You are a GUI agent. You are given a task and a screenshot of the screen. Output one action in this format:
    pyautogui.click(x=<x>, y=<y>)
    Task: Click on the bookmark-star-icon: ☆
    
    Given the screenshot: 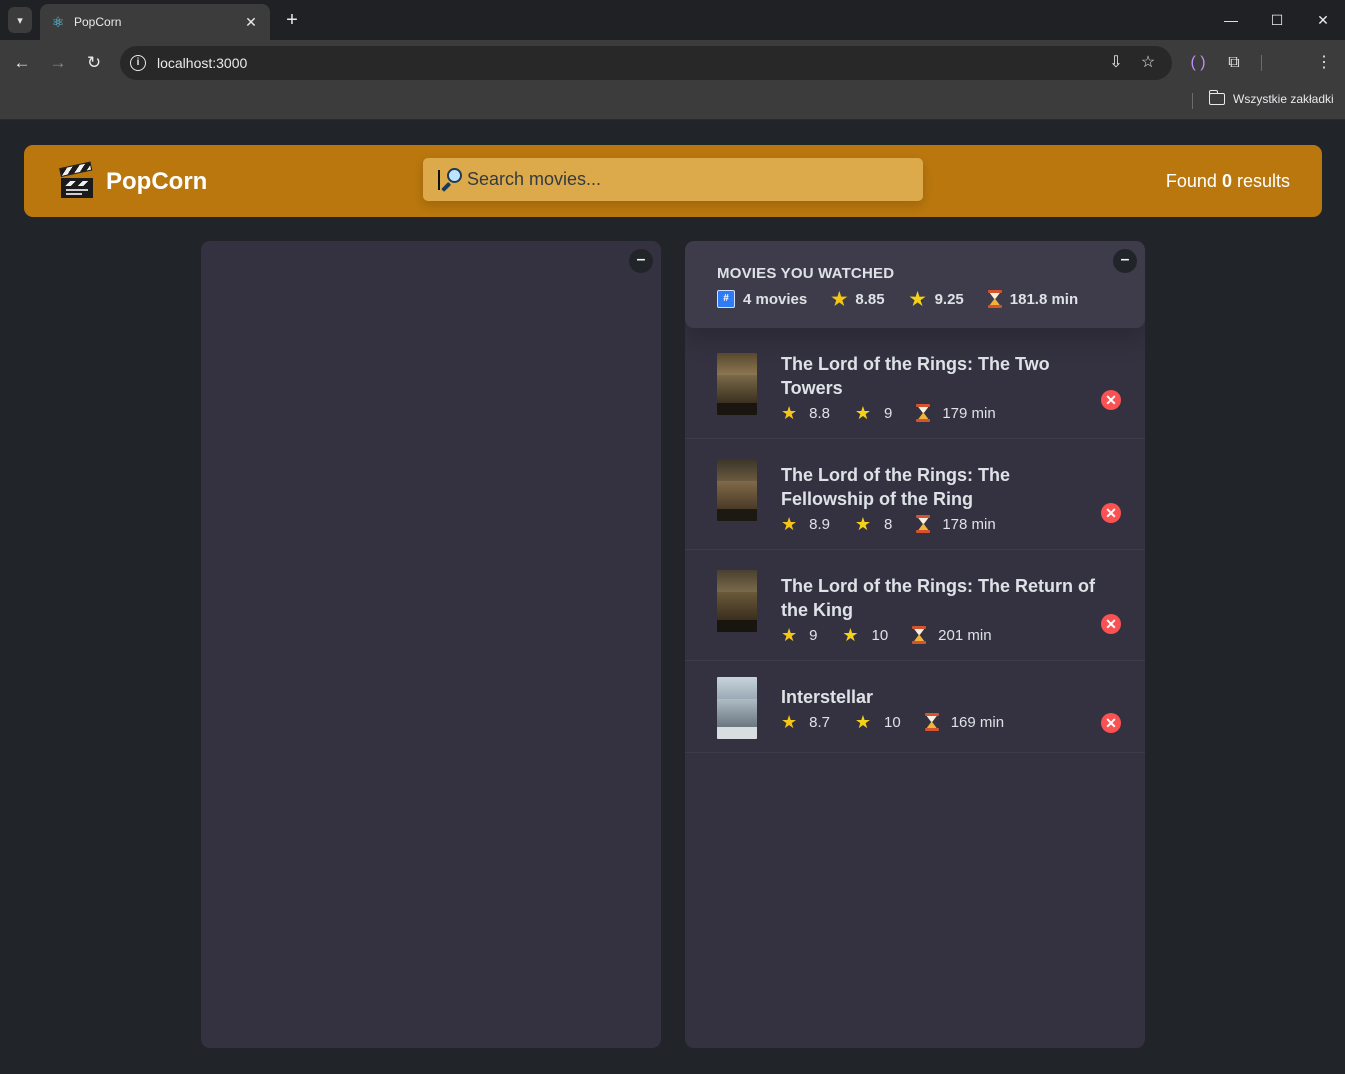 What is the action you would take?
    pyautogui.click(x=1148, y=63)
    